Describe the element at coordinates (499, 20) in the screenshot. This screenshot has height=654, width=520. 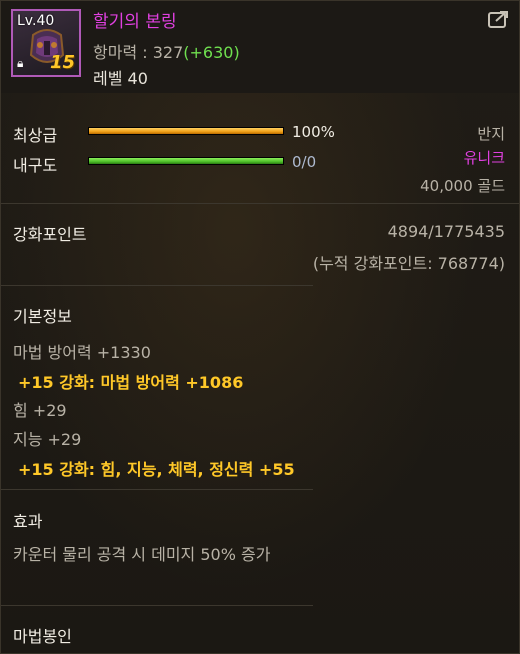
I see `share-icon` at that location.